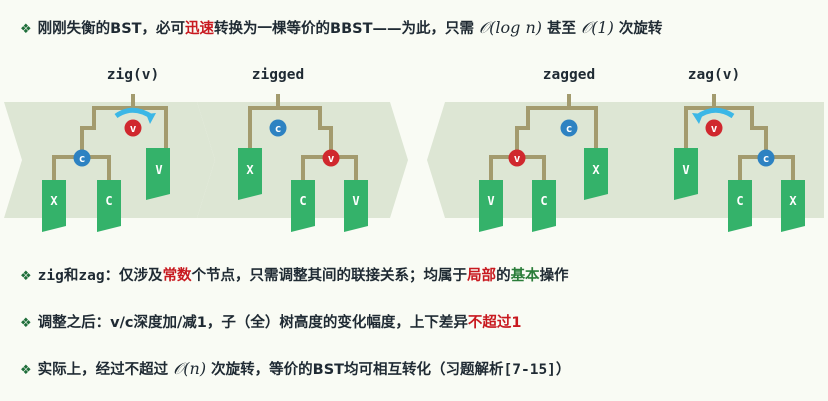 The height and width of the screenshot is (401, 828). What do you see at coordinates (714, 75) in the screenshot?
I see `label-zag: zag(v)` at bounding box center [714, 75].